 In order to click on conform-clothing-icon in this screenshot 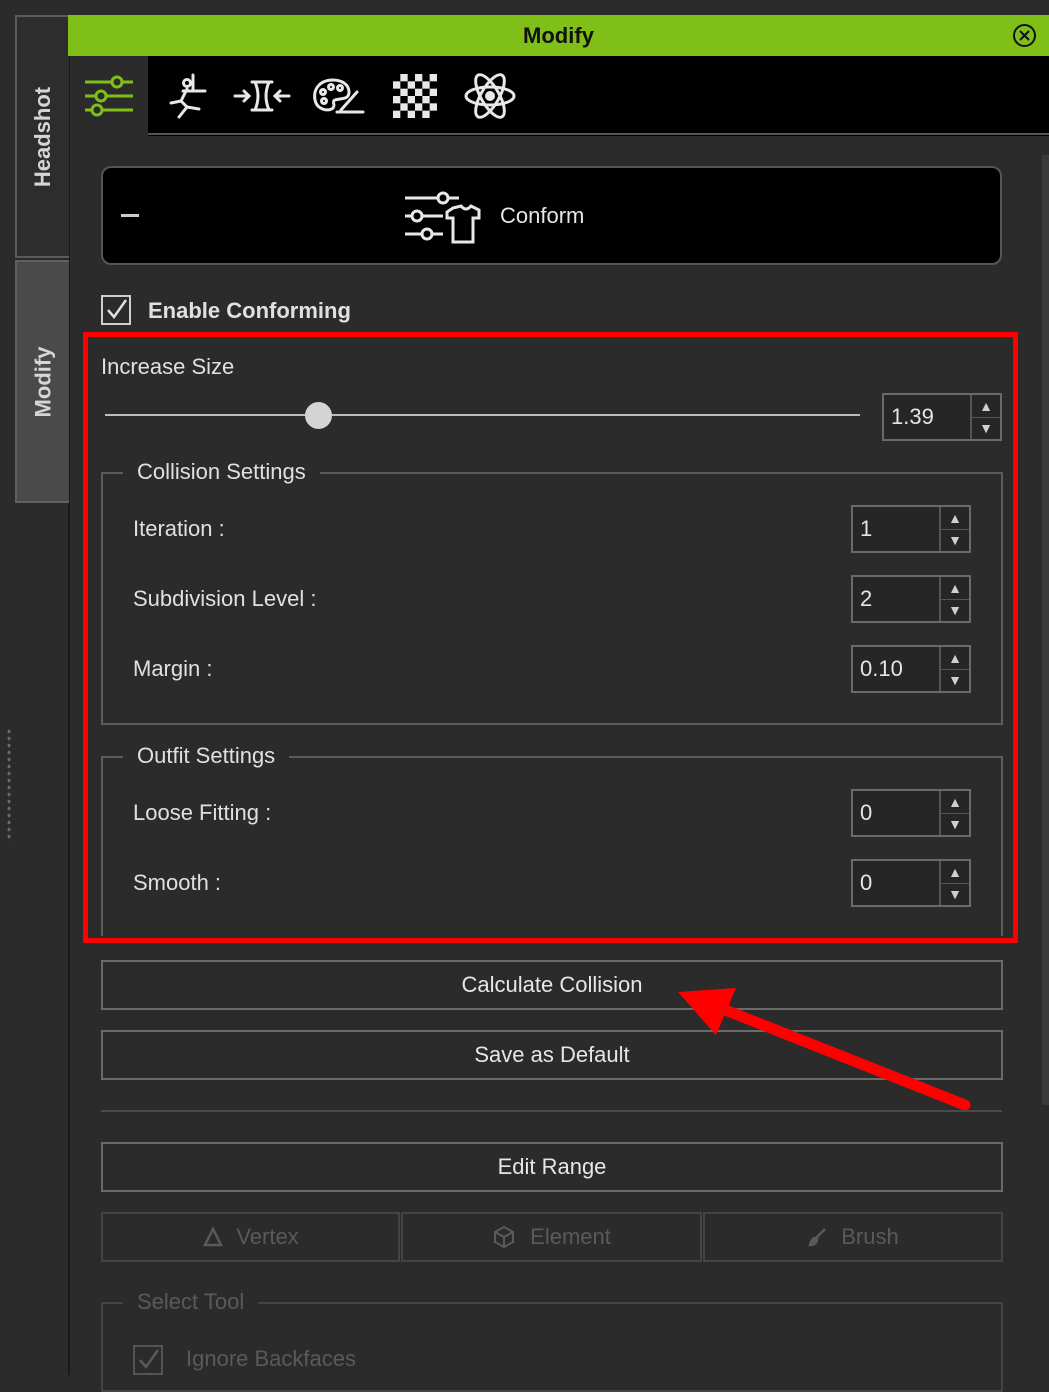, I will do `click(443, 217)`.